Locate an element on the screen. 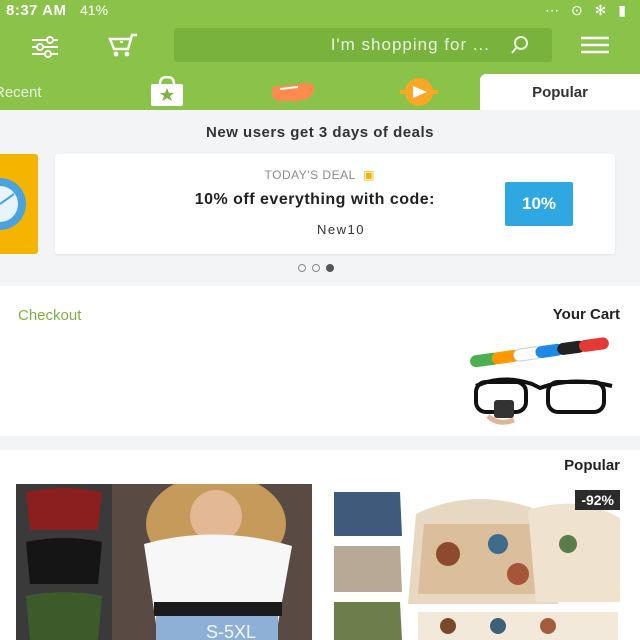 This screenshot has width=640, height=640. play-badge-icon is located at coordinates (419, 92).